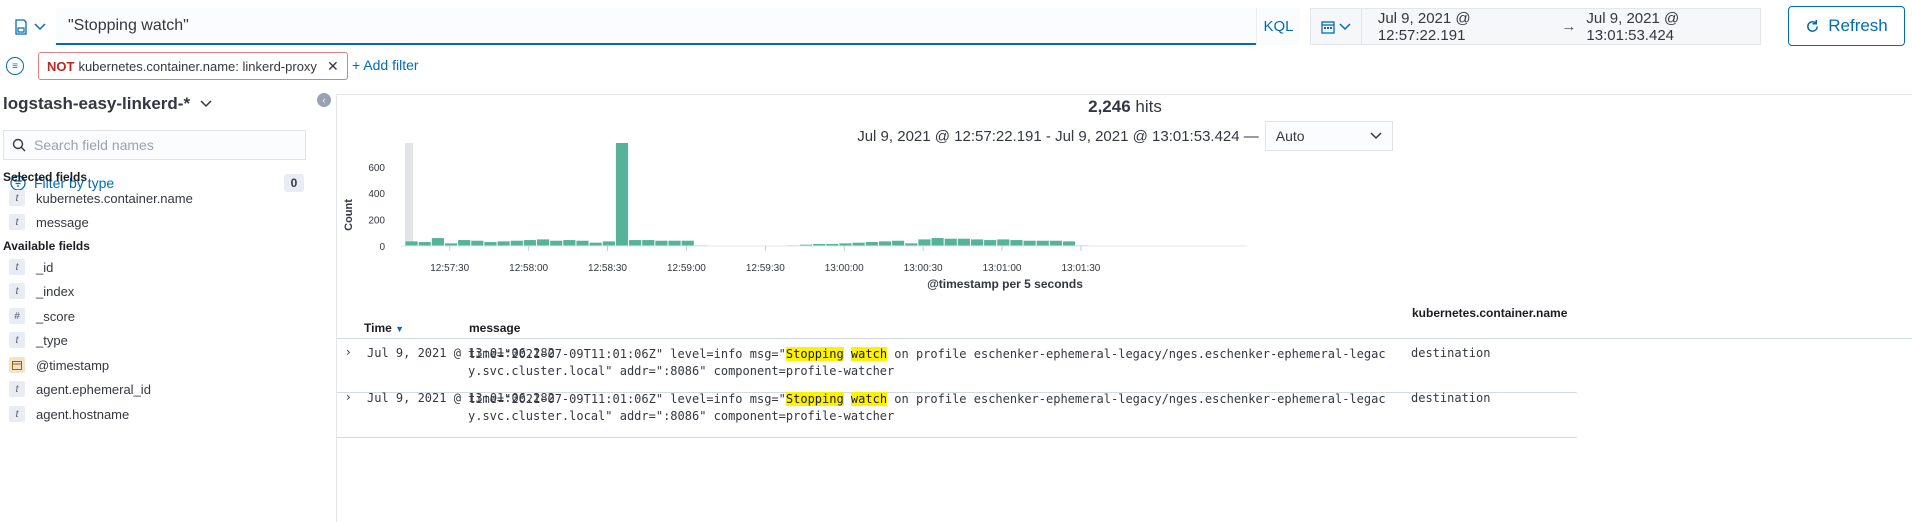  What do you see at coordinates (15, 66) in the screenshot?
I see `filter-menu-icon: ≡` at bounding box center [15, 66].